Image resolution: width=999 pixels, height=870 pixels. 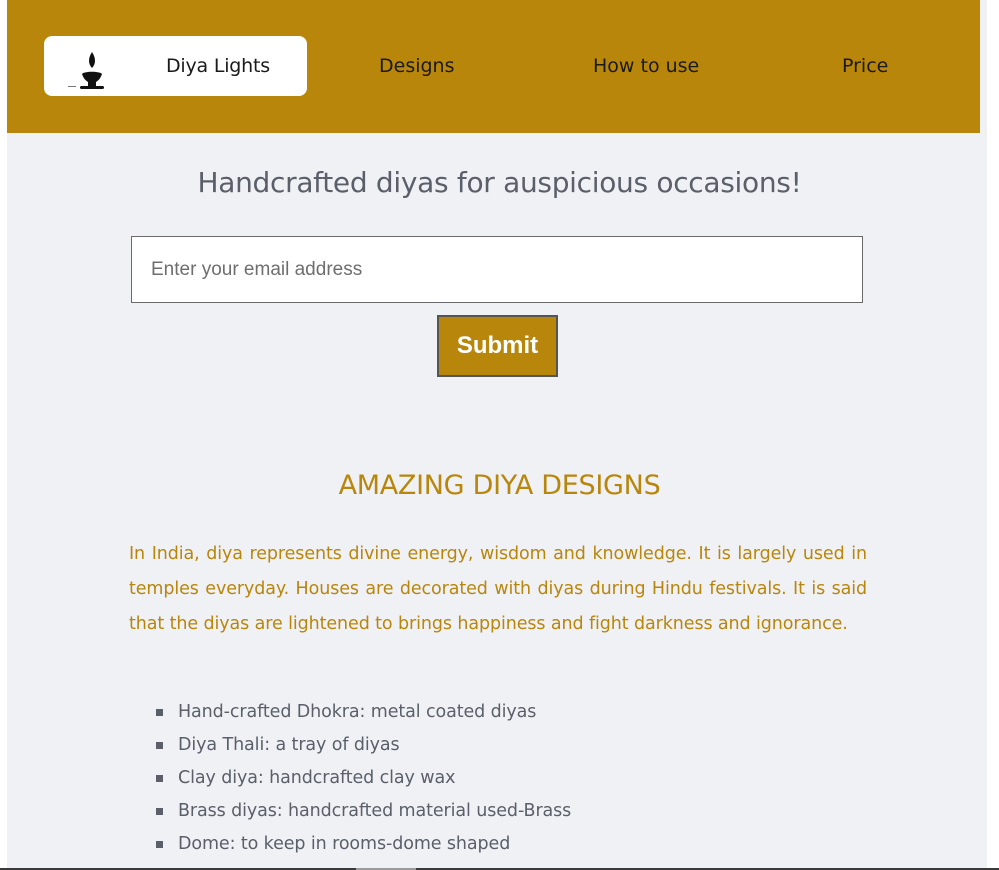 I want to click on list-item-text: Hand-crafted Dhokra: metal coated diyas, so click(x=357, y=712).